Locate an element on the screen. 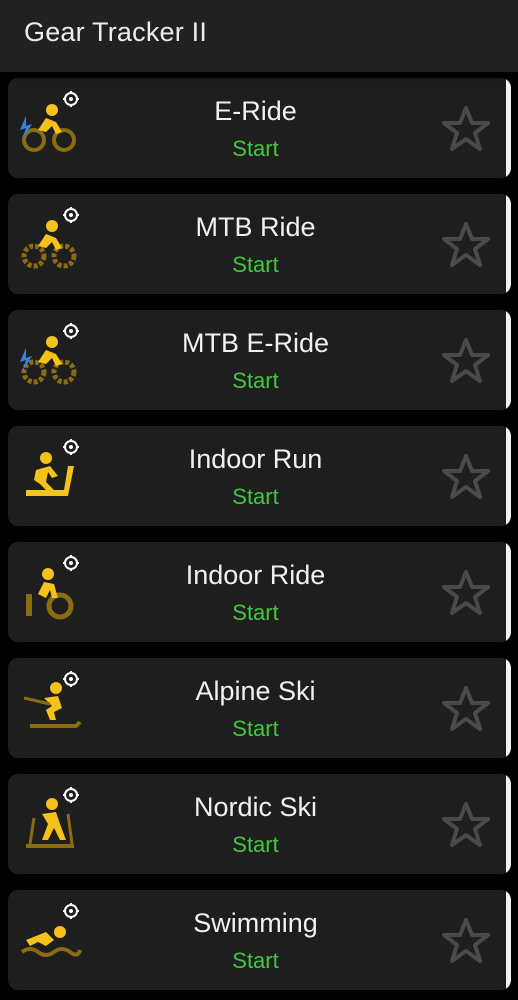 The image size is (518, 1000). activity-card-alpine-ski: Alpine Ski Start is located at coordinates (259, 708).